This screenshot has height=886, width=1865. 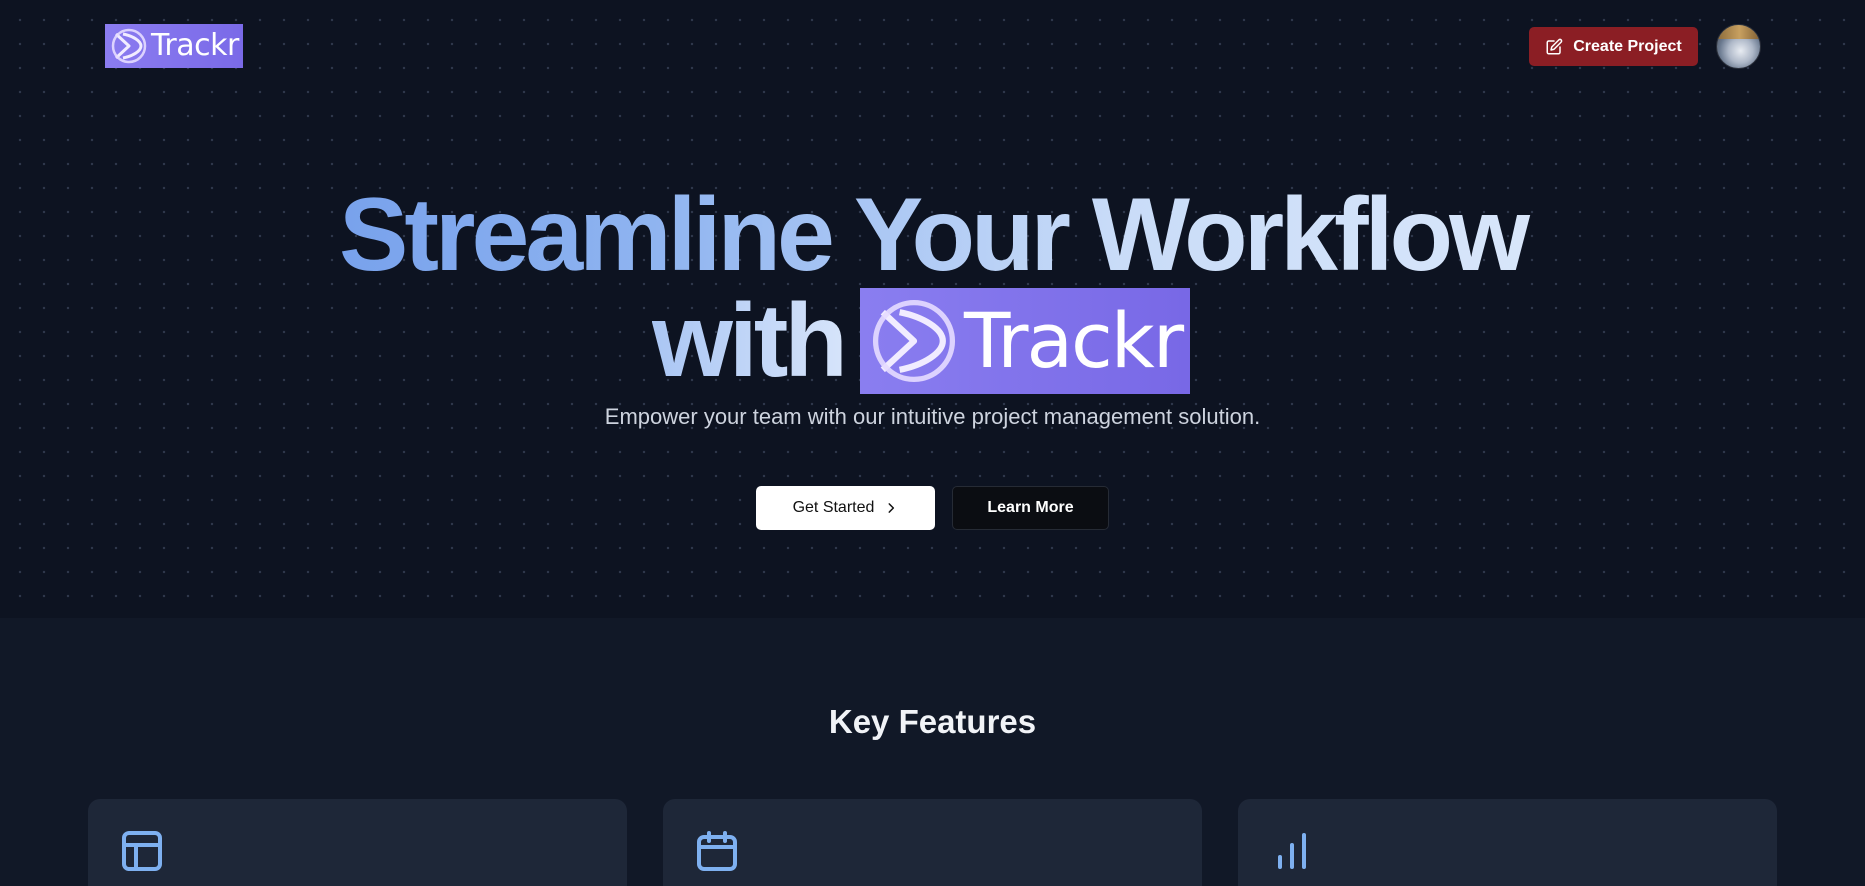 What do you see at coordinates (833, 507) in the screenshot?
I see `get-started-label: Get Started` at bounding box center [833, 507].